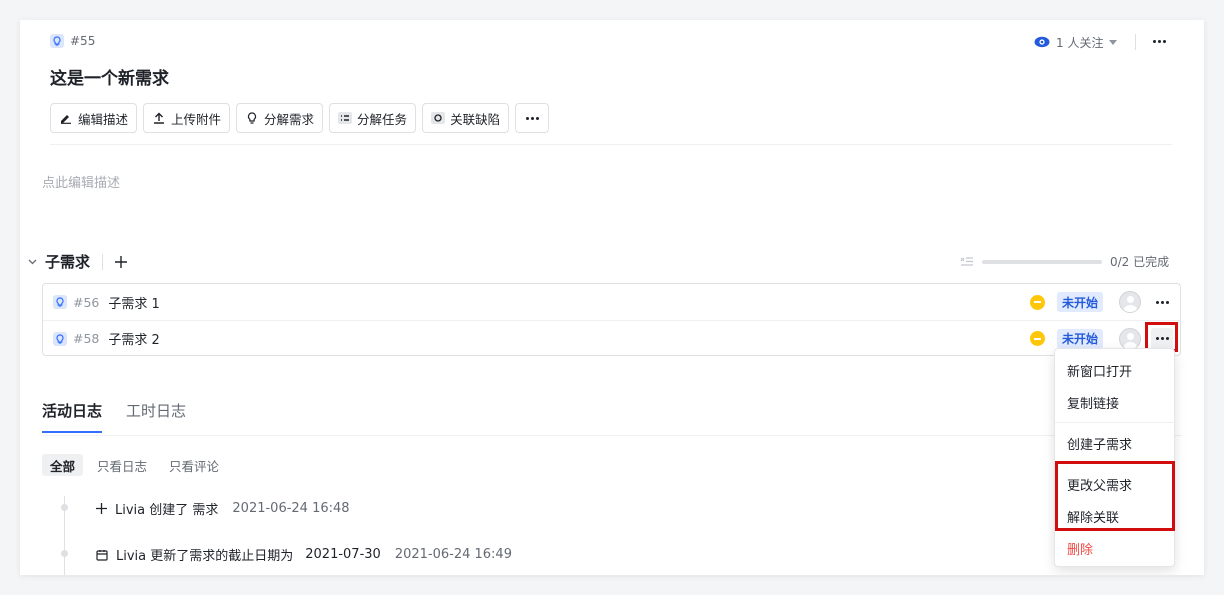 The width and height of the screenshot is (1224, 595). What do you see at coordinates (611, 338) in the screenshot?
I see `subreq-row: #58 子需求 2 未开始` at bounding box center [611, 338].